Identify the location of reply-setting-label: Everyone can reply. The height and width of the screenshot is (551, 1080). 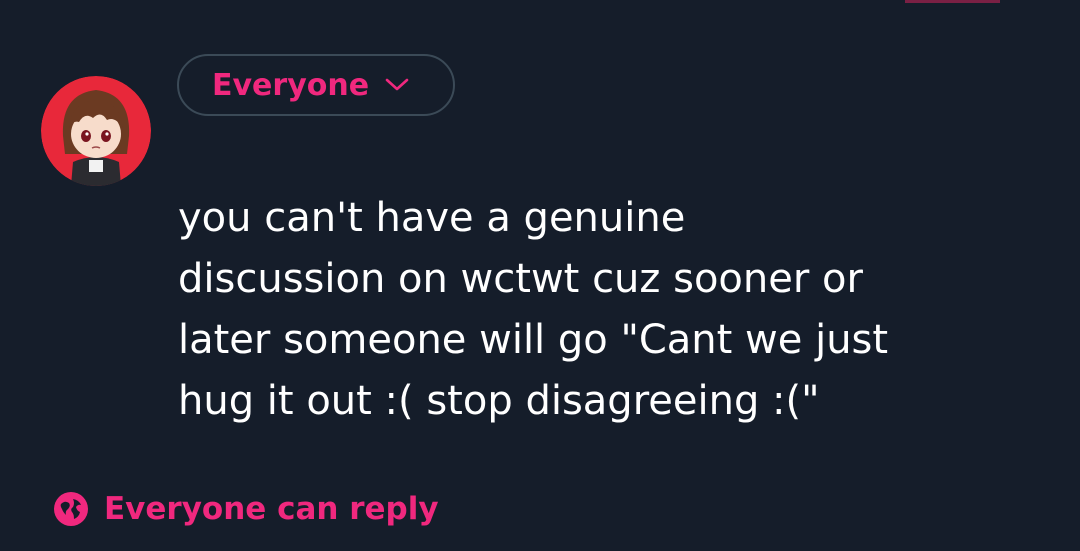
(271, 509).